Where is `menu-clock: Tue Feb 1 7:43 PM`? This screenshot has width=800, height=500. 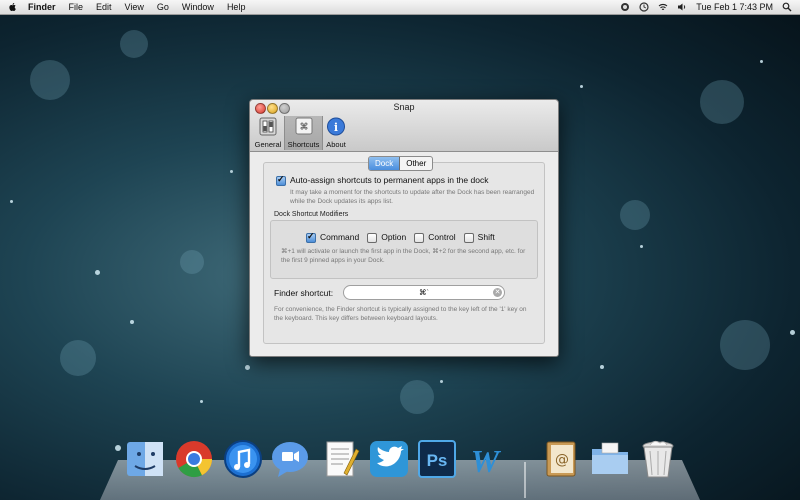
menu-clock: Tue Feb 1 7:43 PM is located at coordinates (734, 7).